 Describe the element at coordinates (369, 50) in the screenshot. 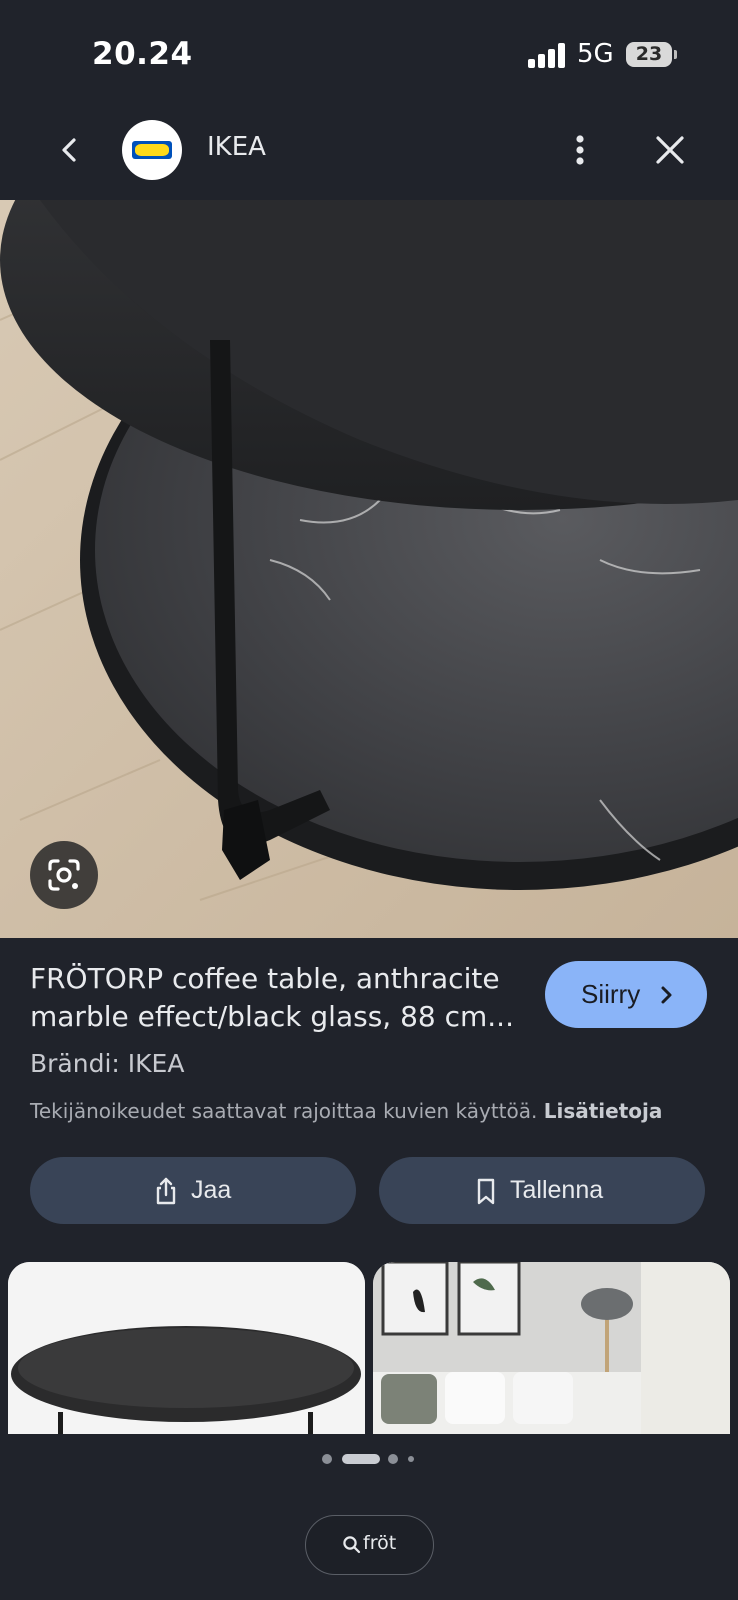

I see `status-bar: 20.24 5G 23` at that location.